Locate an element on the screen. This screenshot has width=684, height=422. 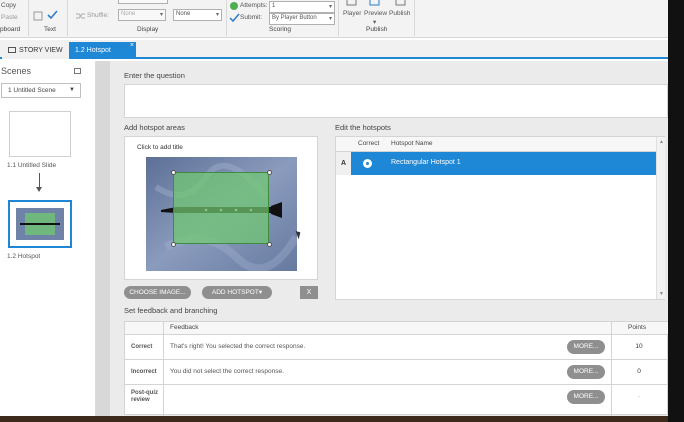
points-value: 10 is located at coordinates (639, 346).